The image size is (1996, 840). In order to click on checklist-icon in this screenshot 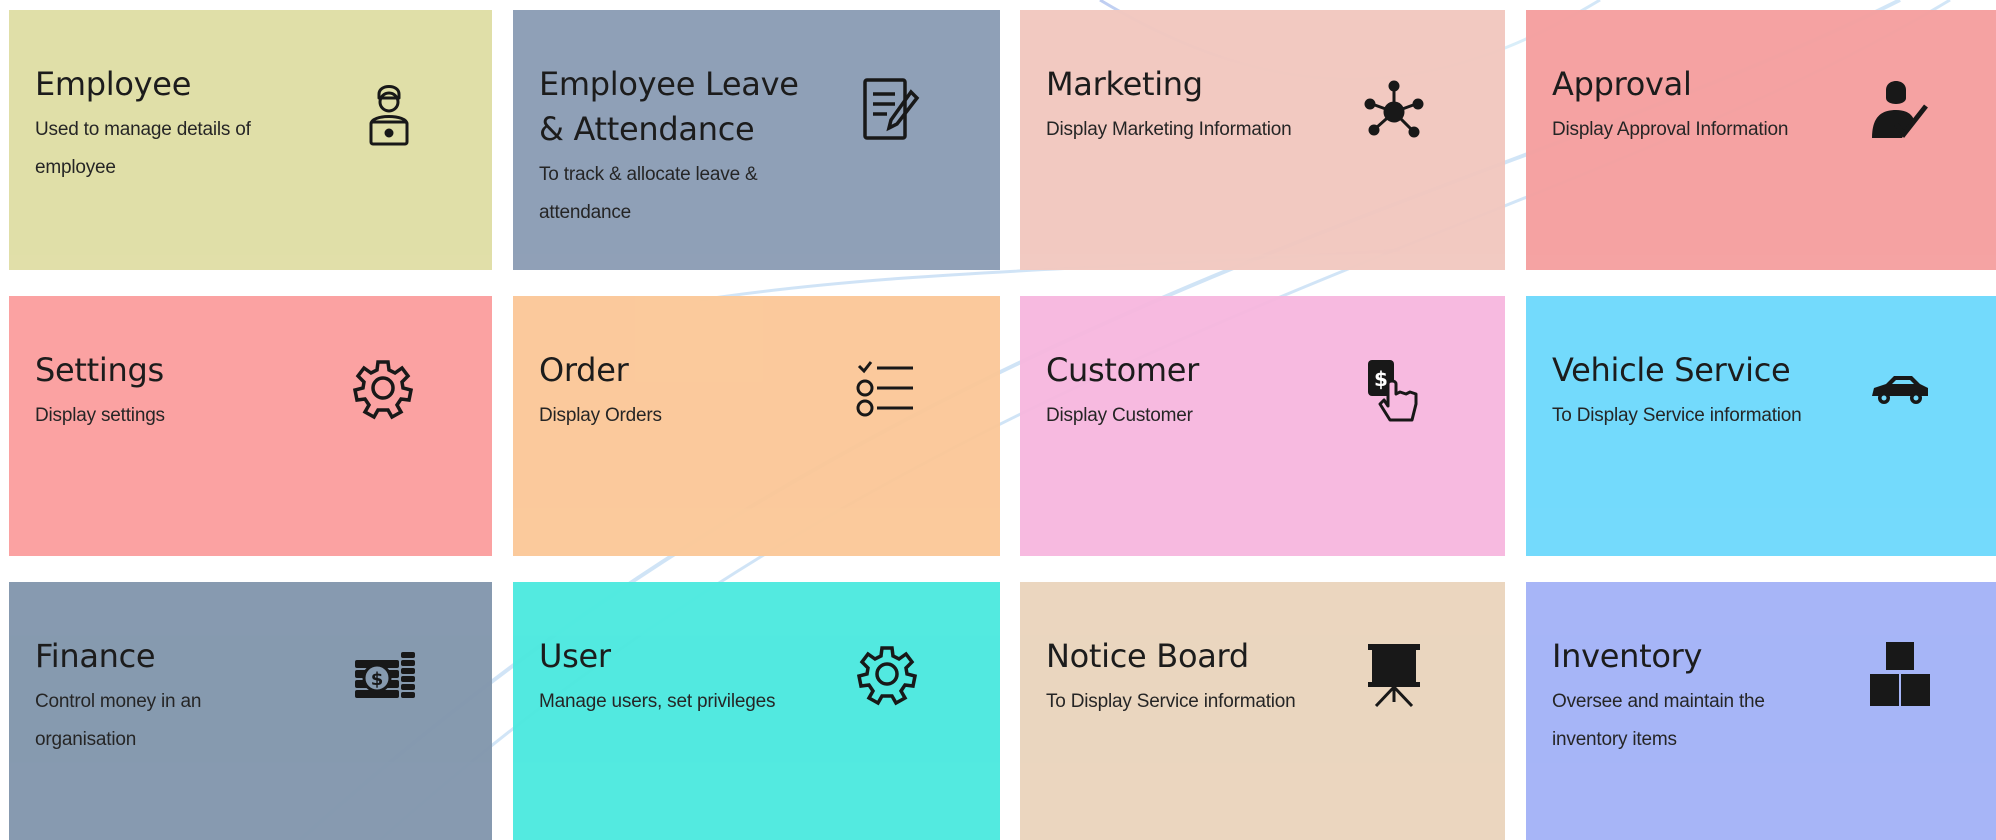, I will do `click(887, 388)`.